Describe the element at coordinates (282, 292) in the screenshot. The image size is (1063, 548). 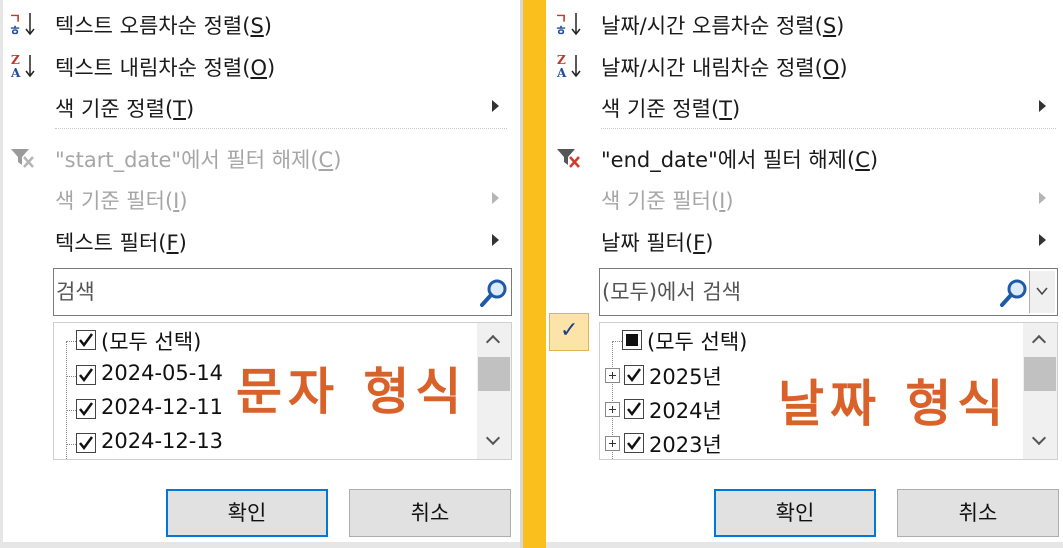
I see `search-input: 검색` at that location.